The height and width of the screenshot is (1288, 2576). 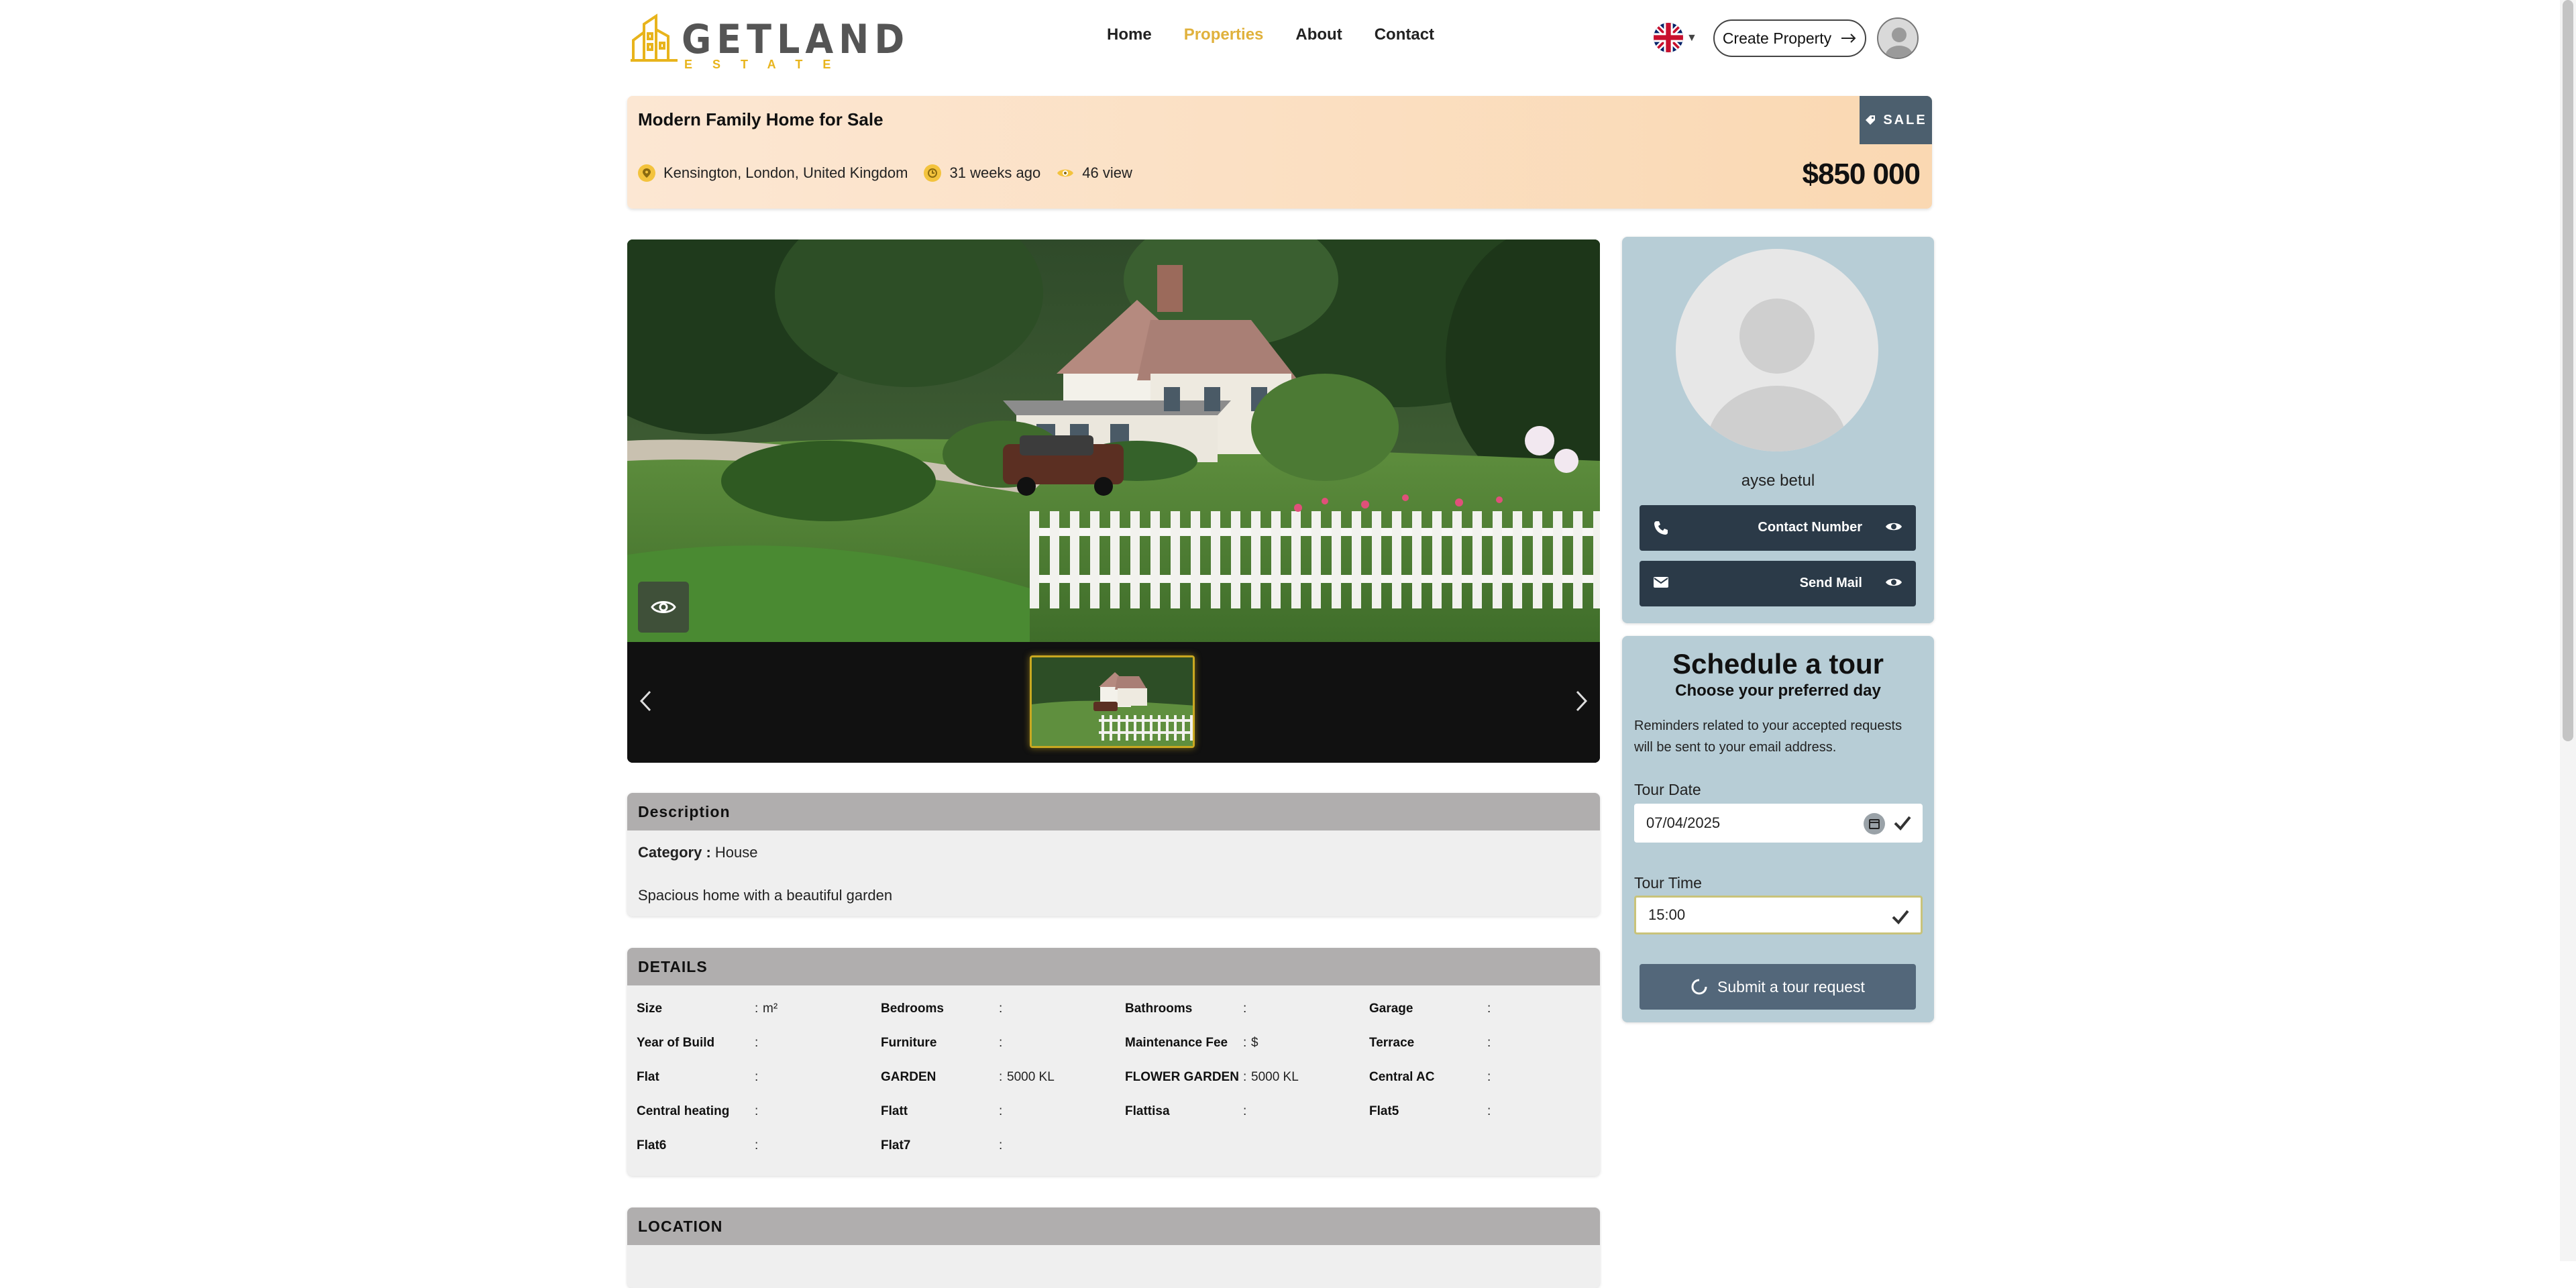 I want to click on detail-key: FLOWER GARDEN, so click(x=1182, y=1077).